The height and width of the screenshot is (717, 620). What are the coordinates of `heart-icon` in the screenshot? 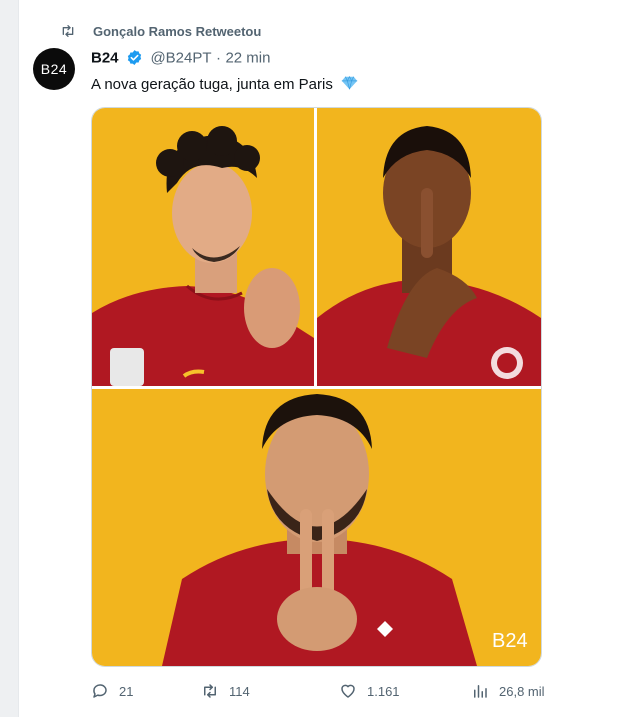 It's located at (348, 691).